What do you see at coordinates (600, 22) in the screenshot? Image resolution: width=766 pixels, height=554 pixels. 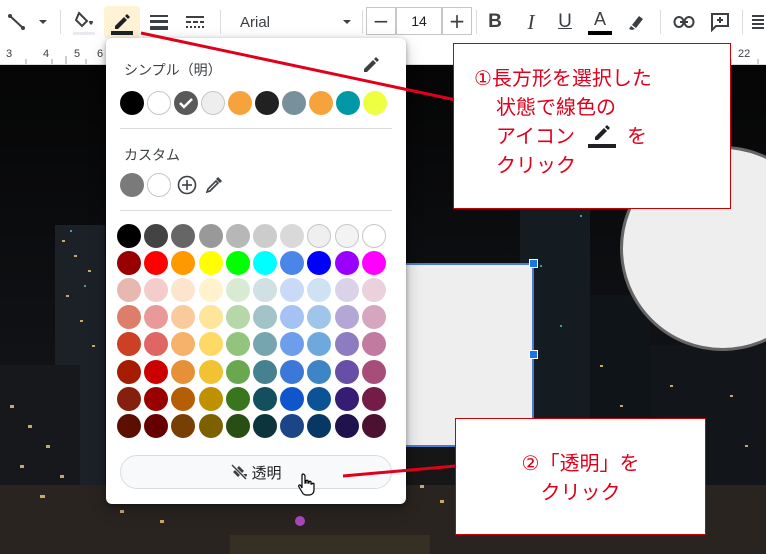 I see `text-color-button: A` at bounding box center [600, 22].